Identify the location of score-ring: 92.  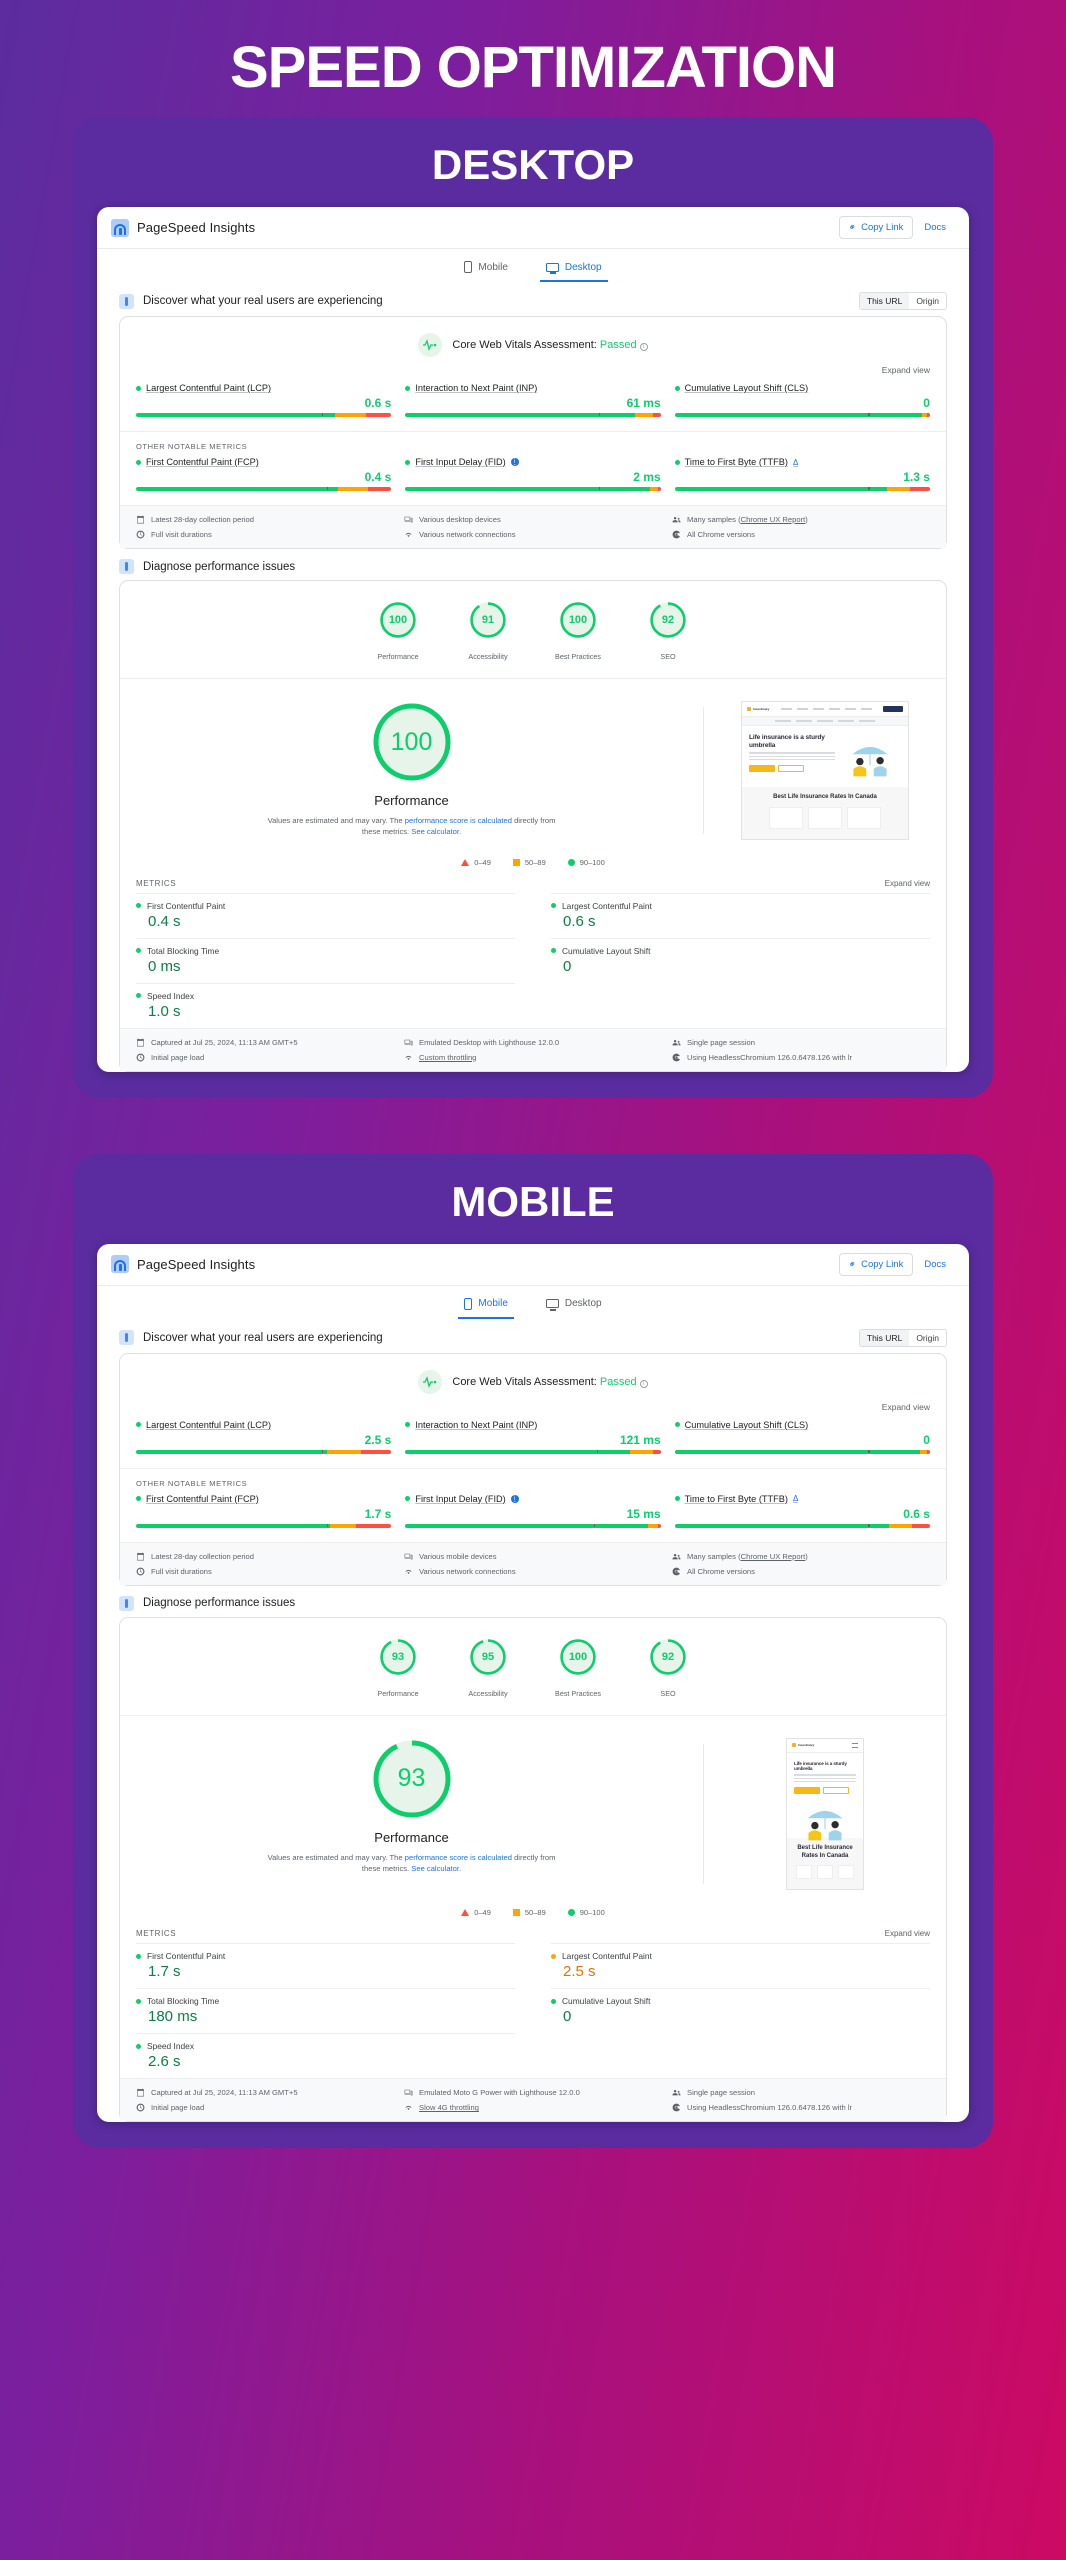
(668, 1657).